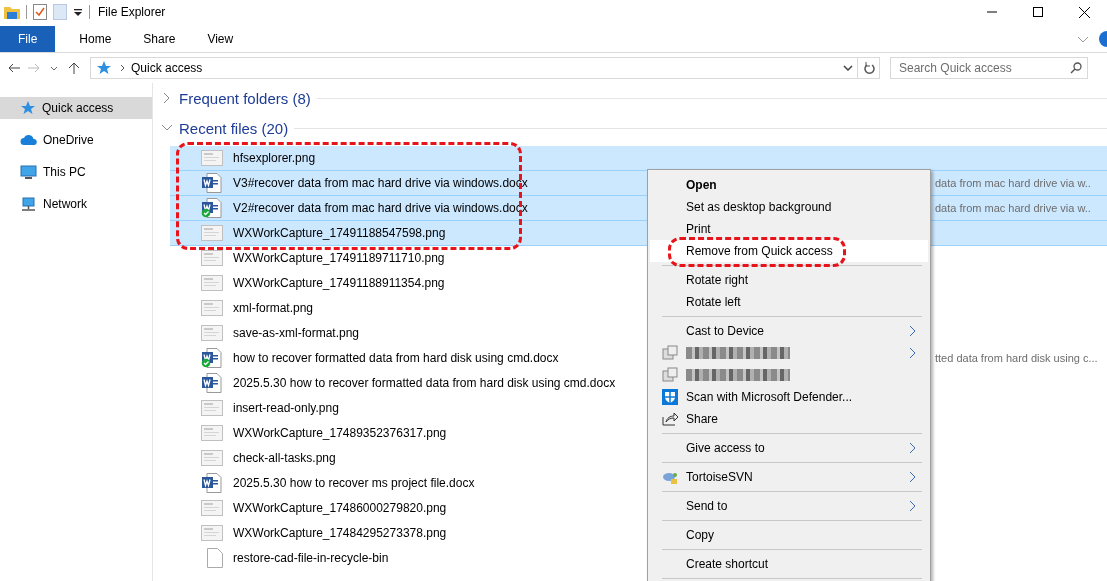 The height and width of the screenshot is (581, 1107). I want to click on file-row: WXWorkCapture_17484295273378.png, so click(312, 533).